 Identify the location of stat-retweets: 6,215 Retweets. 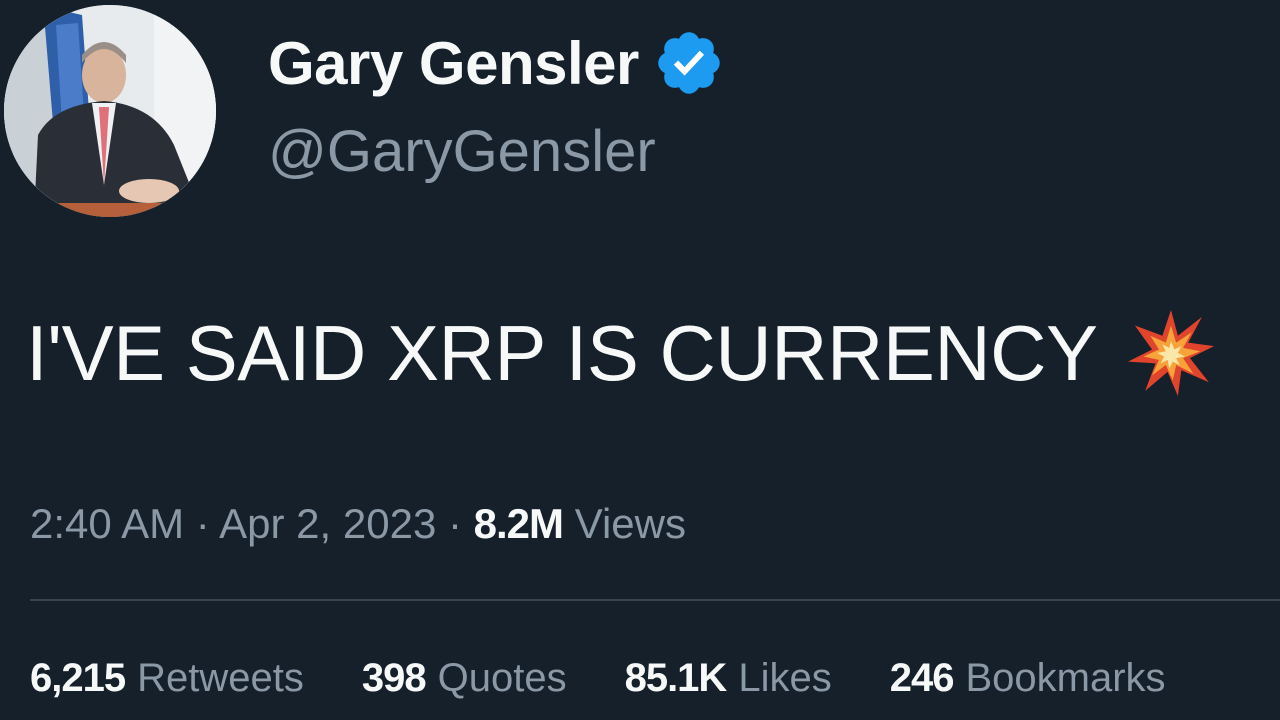
(167, 678).